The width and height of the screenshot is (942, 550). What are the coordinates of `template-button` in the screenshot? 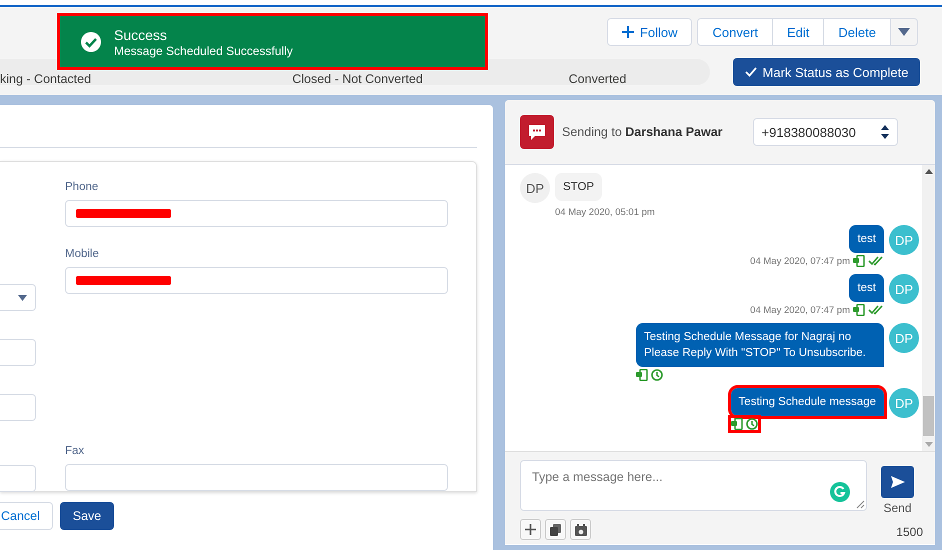 It's located at (555, 529).